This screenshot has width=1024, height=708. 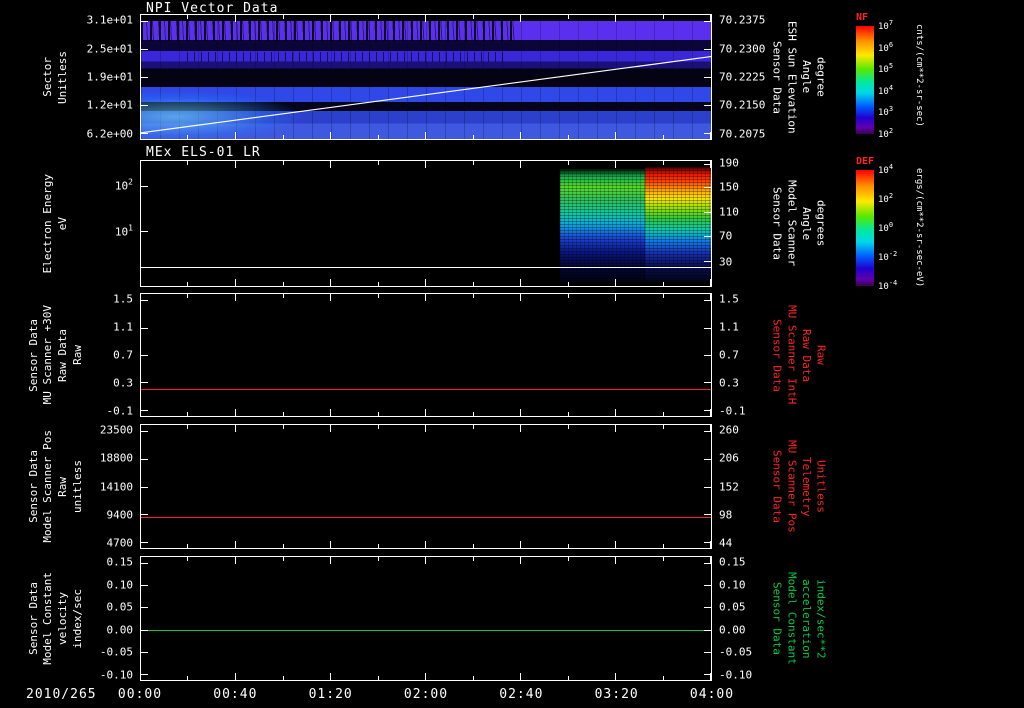 I want to click on y-tick-label: -0.10, so click(x=736, y=675).